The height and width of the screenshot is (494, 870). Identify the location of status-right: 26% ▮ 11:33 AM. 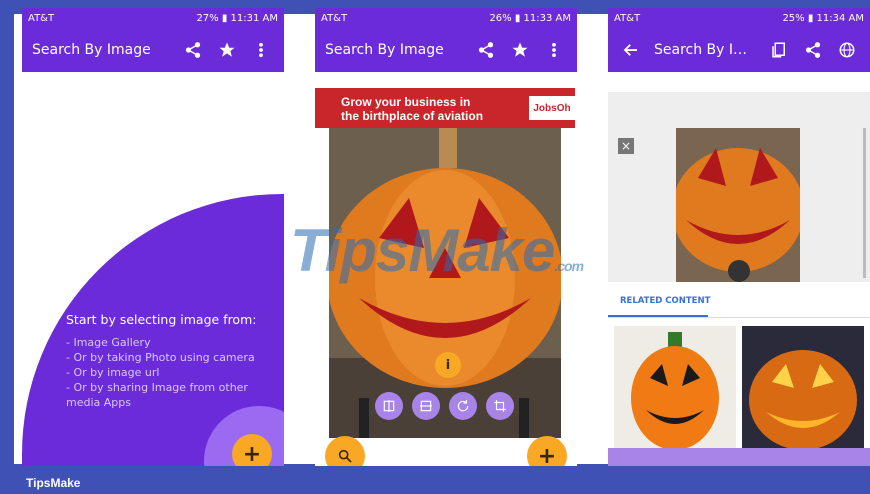
(530, 18).